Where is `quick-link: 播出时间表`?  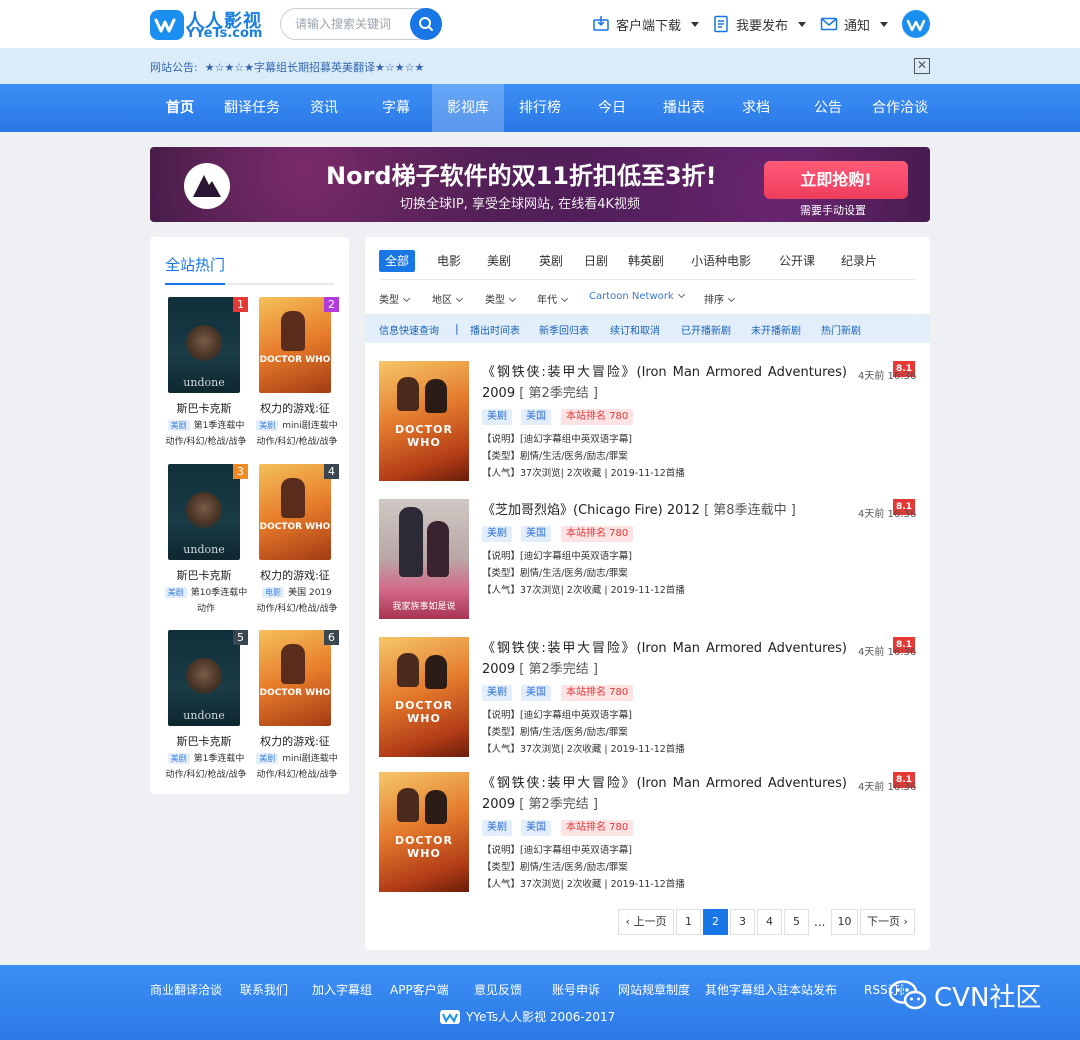 quick-link: 播出时间表 is located at coordinates (495, 329).